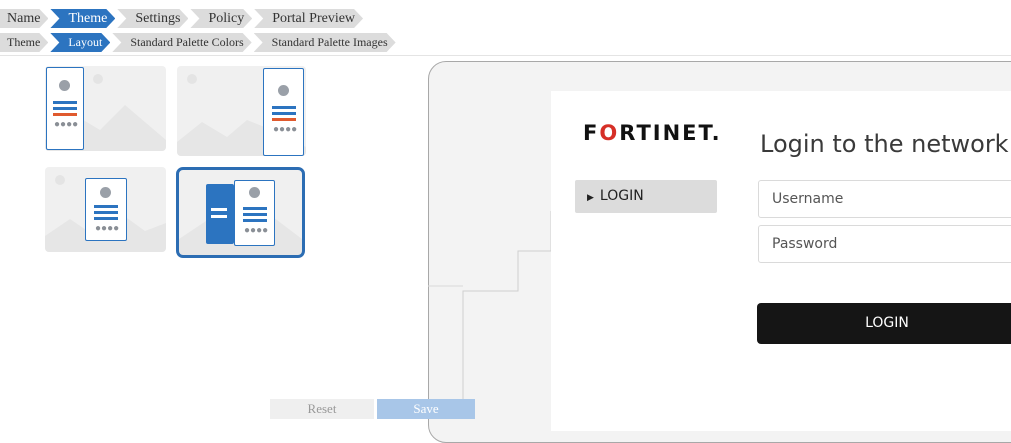  What do you see at coordinates (24, 42) in the screenshot?
I see `substep-theme: Theme` at bounding box center [24, 42].